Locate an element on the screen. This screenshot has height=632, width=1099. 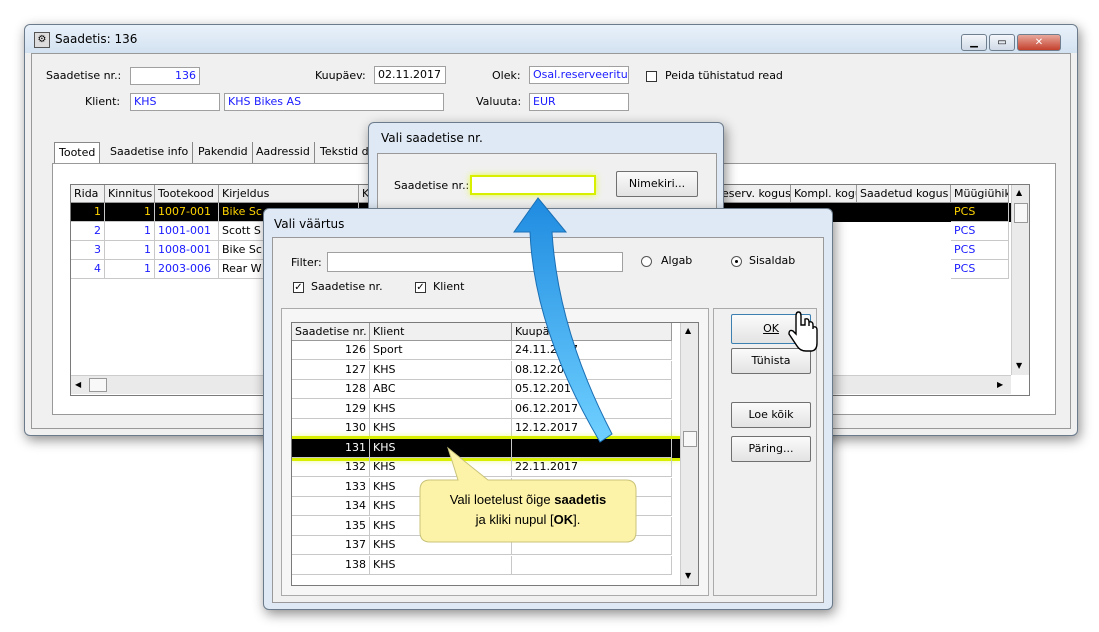
saadetise-nr-checkbox: ✓ is located at coordinates (298, 287).